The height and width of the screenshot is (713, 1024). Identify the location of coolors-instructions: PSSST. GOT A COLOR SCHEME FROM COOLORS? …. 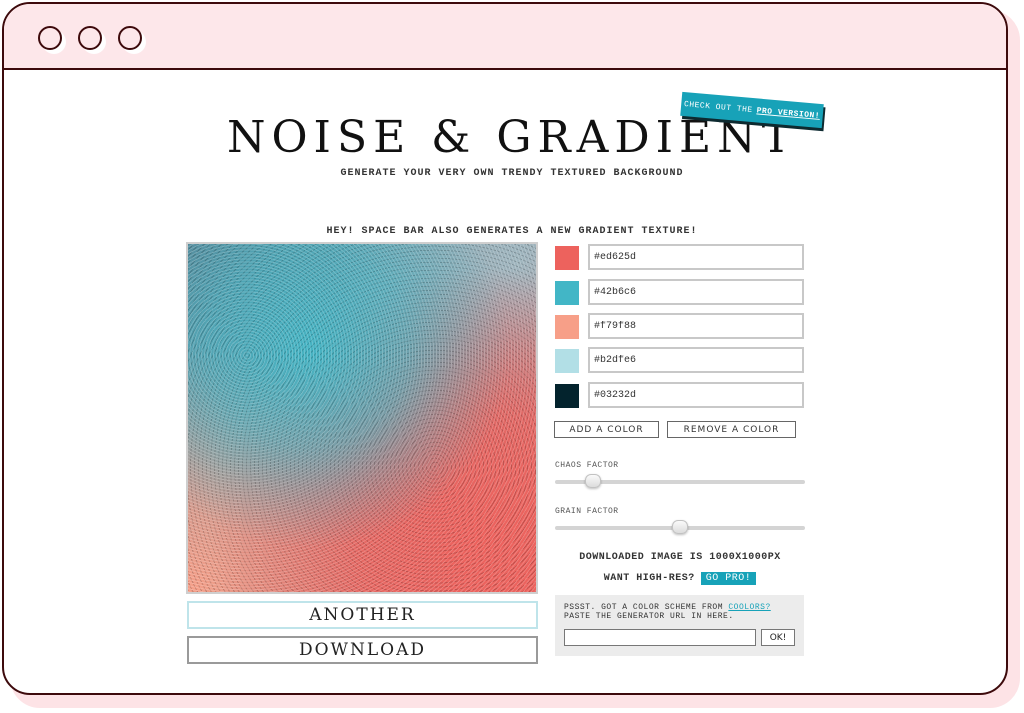
(667, 612).